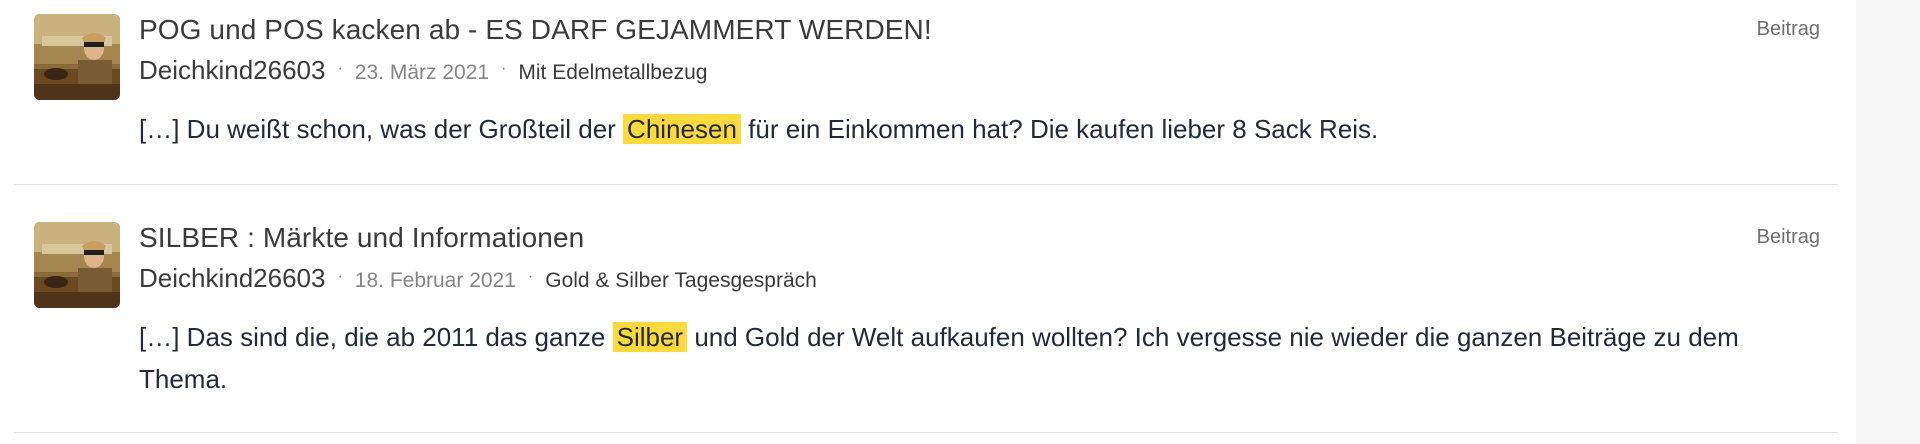 Image resolution: width=1920 pixels, height=444 pixels. What do you see at coordinates (682, 129) in the screenshot?
I see `search-term-highlight: Chinesen` at bounding box center [682, 129].